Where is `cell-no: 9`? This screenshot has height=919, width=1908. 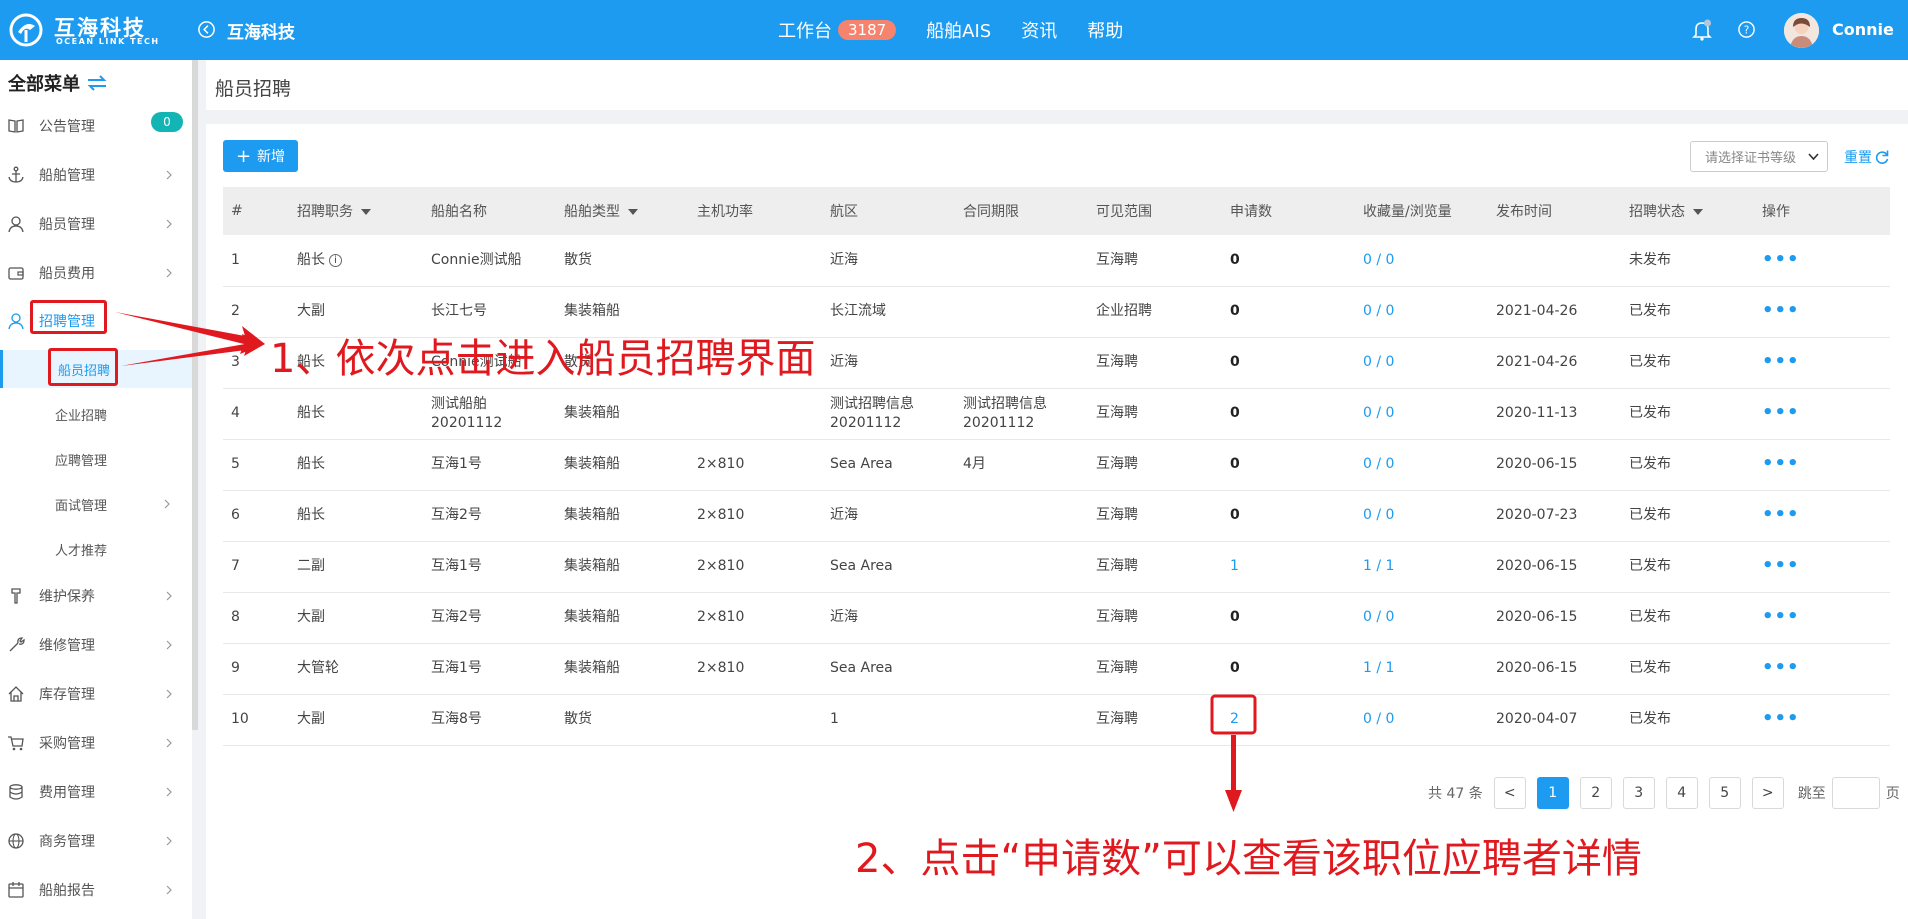 cell-no: 9 is located at coordinates (256, 669).